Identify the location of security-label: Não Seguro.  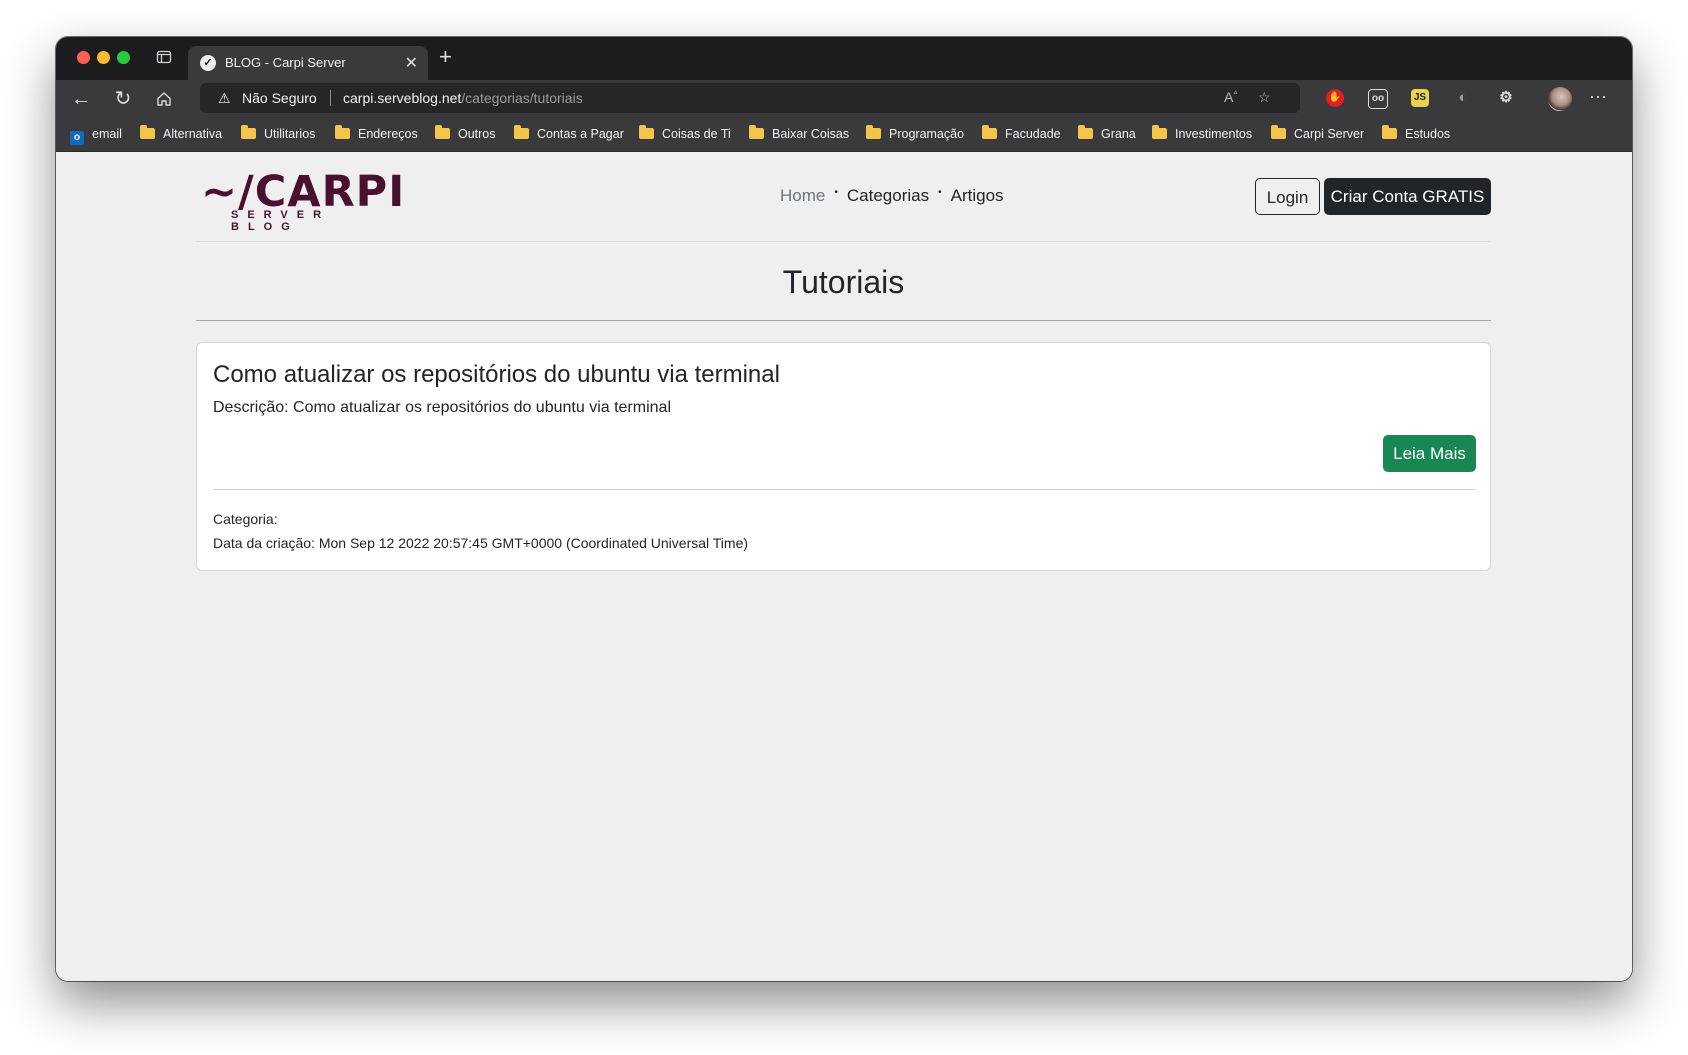
(279, 98).